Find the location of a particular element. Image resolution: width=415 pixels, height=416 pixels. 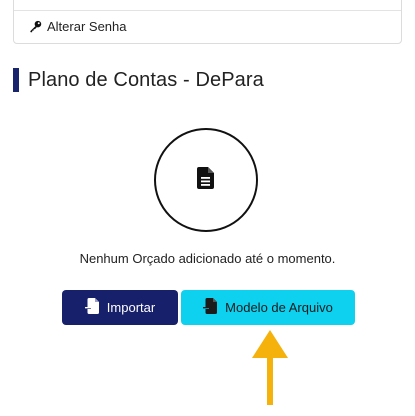

import-button-label: Importar is located at coordinates (131, 307).